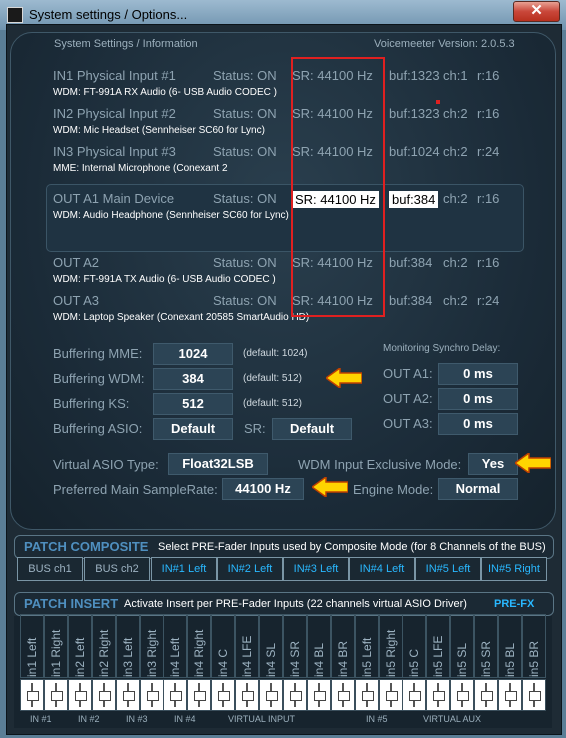  What do you see at coordinates (312, 429) in the screenshot?
I see `asio-sr-value: Default` at bounding box center [312, 429].